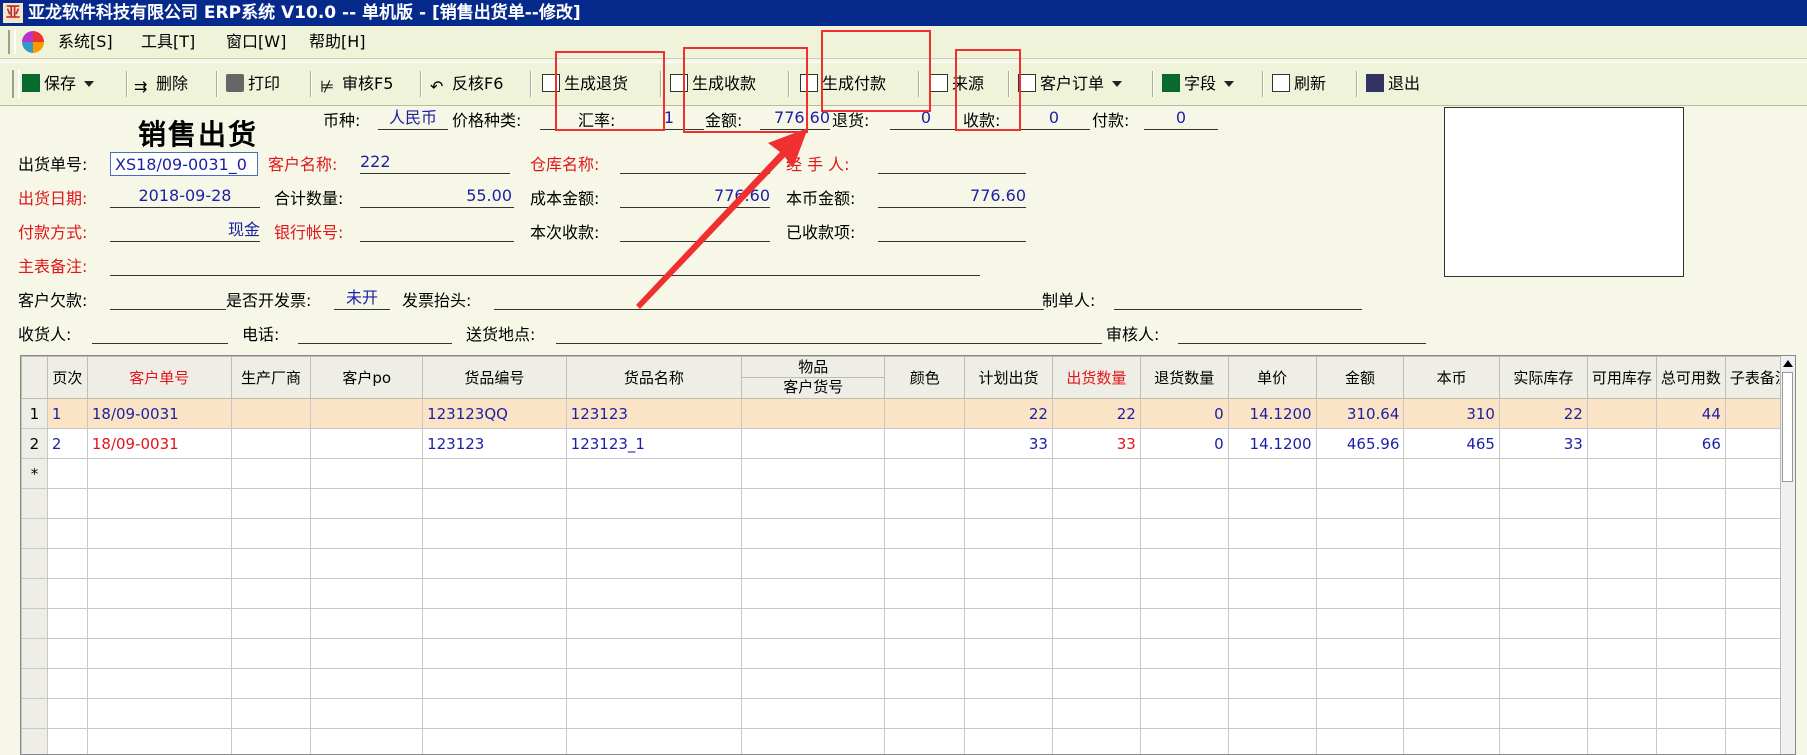 The width and height of the screenshot is (1807, 755). What do you see at coordinates (413, 118) in the screenshot?
I see `currency-field: 人民币` at bounding box center [413, 118].